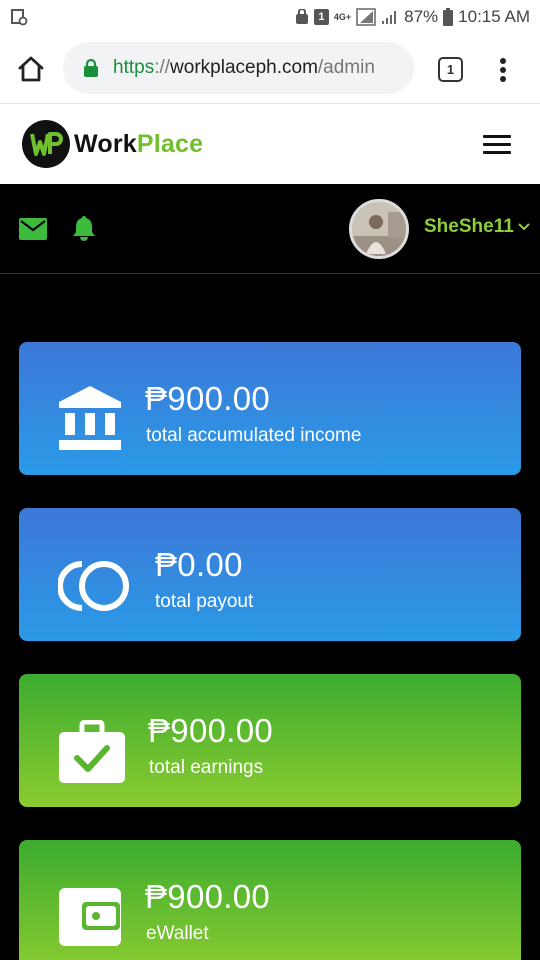  I want to click on mail-icon, so click(33, 229).